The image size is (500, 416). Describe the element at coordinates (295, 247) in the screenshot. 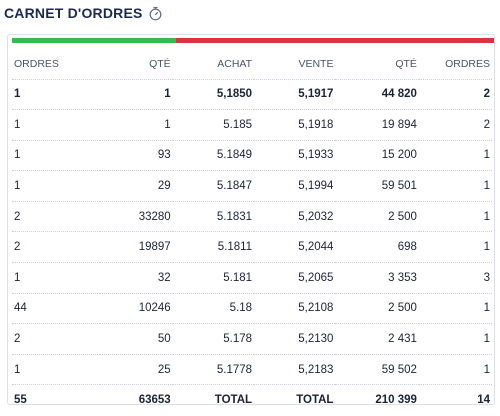

I see `ask-price-cell: 5,2044` at that location.